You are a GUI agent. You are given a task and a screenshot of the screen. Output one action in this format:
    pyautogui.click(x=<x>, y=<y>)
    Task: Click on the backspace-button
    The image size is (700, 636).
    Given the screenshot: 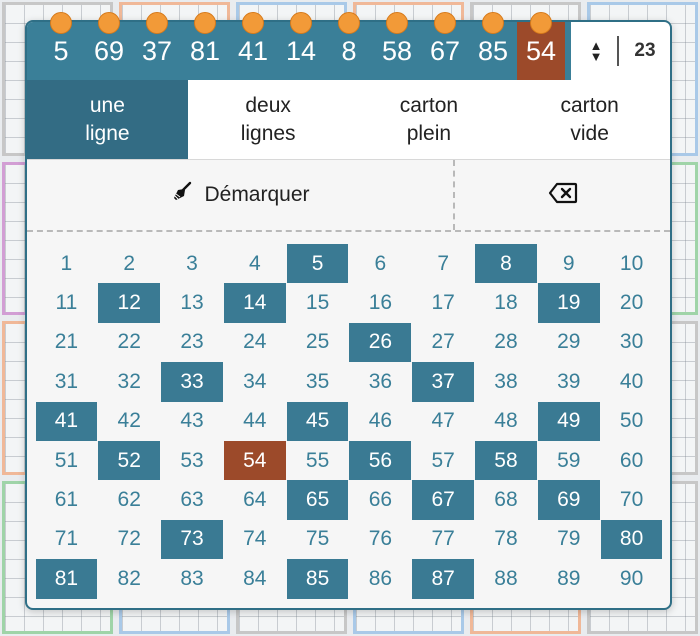 What is the action you would take?
    pyautogui.click(x=562, y=195)
    